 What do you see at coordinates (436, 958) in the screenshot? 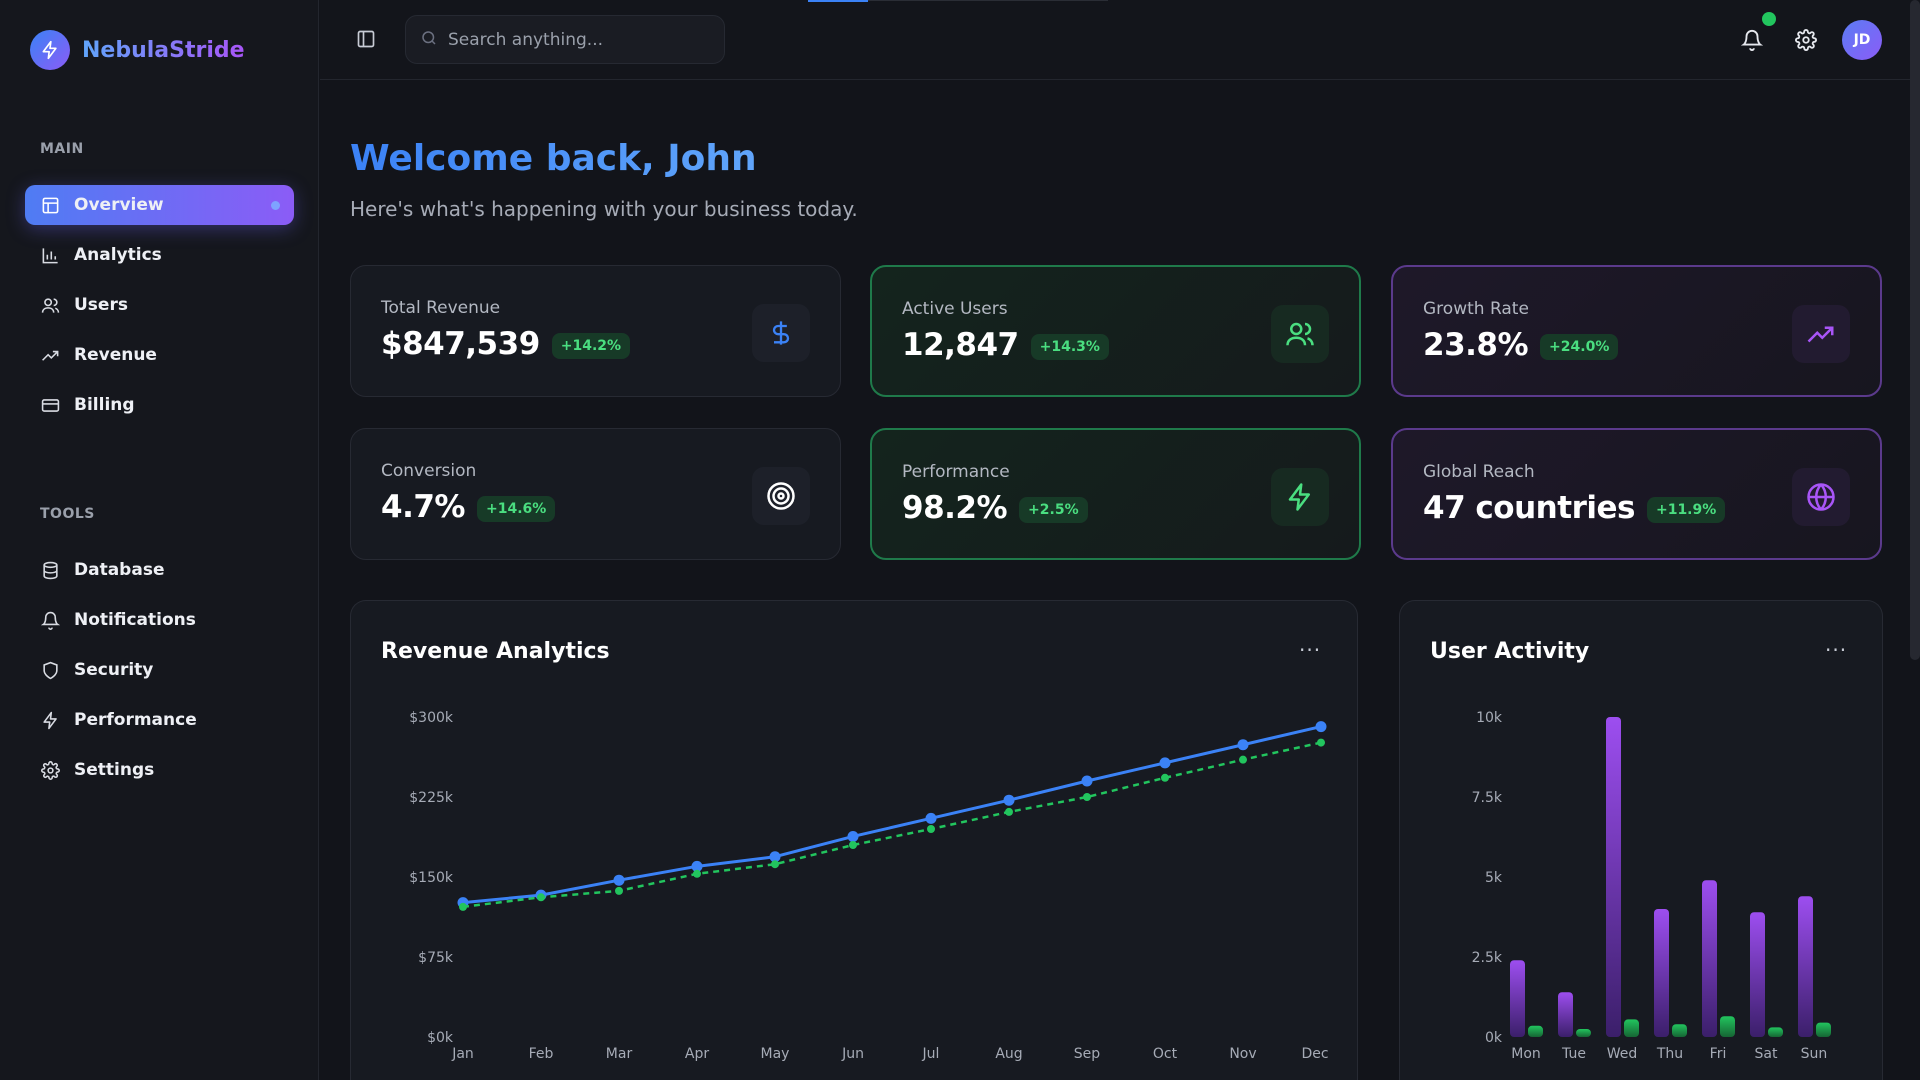
I see `y-tick-label: $75k` at bounding box center [436, 958].